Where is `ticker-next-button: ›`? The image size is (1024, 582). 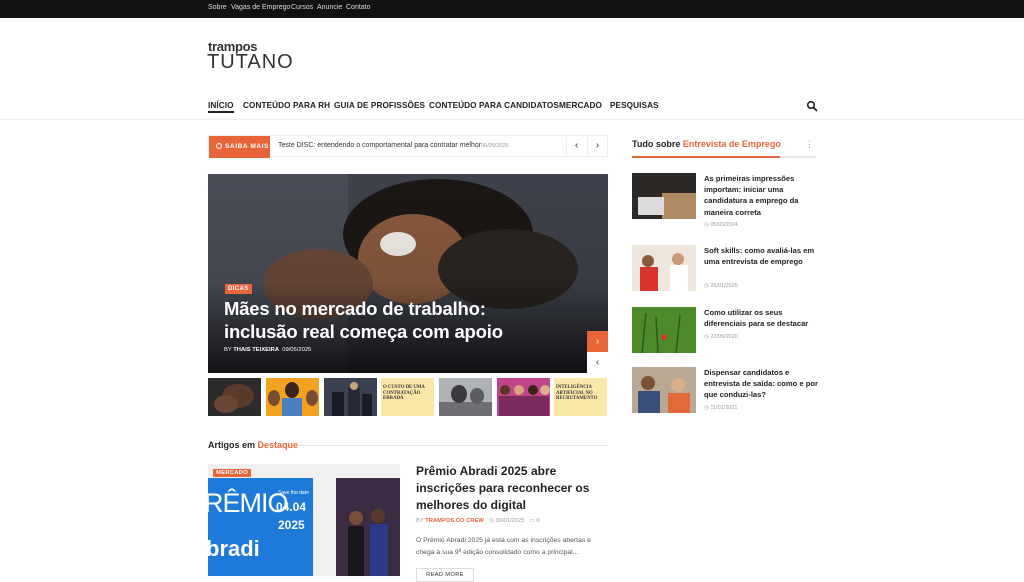
ticker-next-button: › is located at coordinates (597, 146).